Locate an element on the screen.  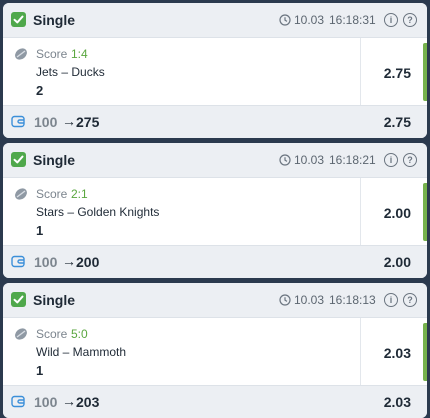
event-teams: Stars – Golden Knights is located at coordinates (98, 212).